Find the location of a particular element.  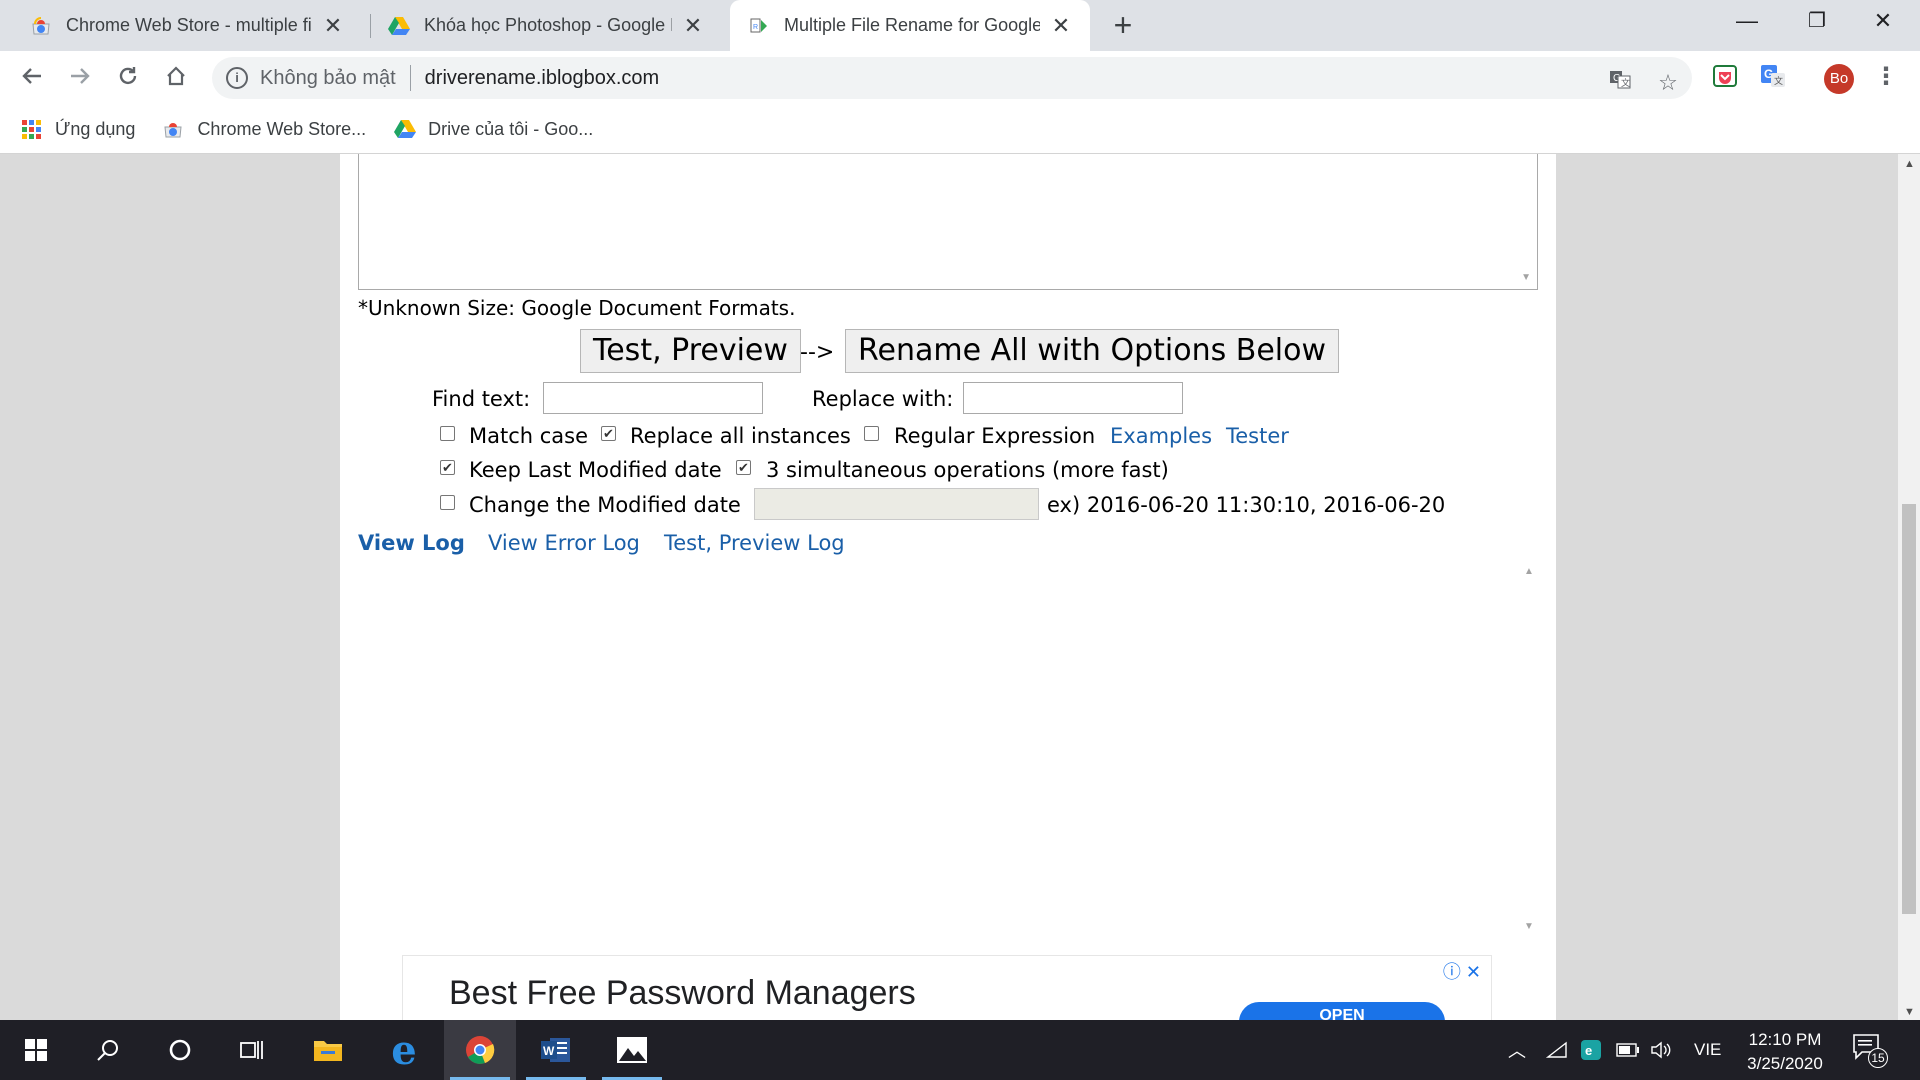

task-view-button is located at coordinates (252, 1050).